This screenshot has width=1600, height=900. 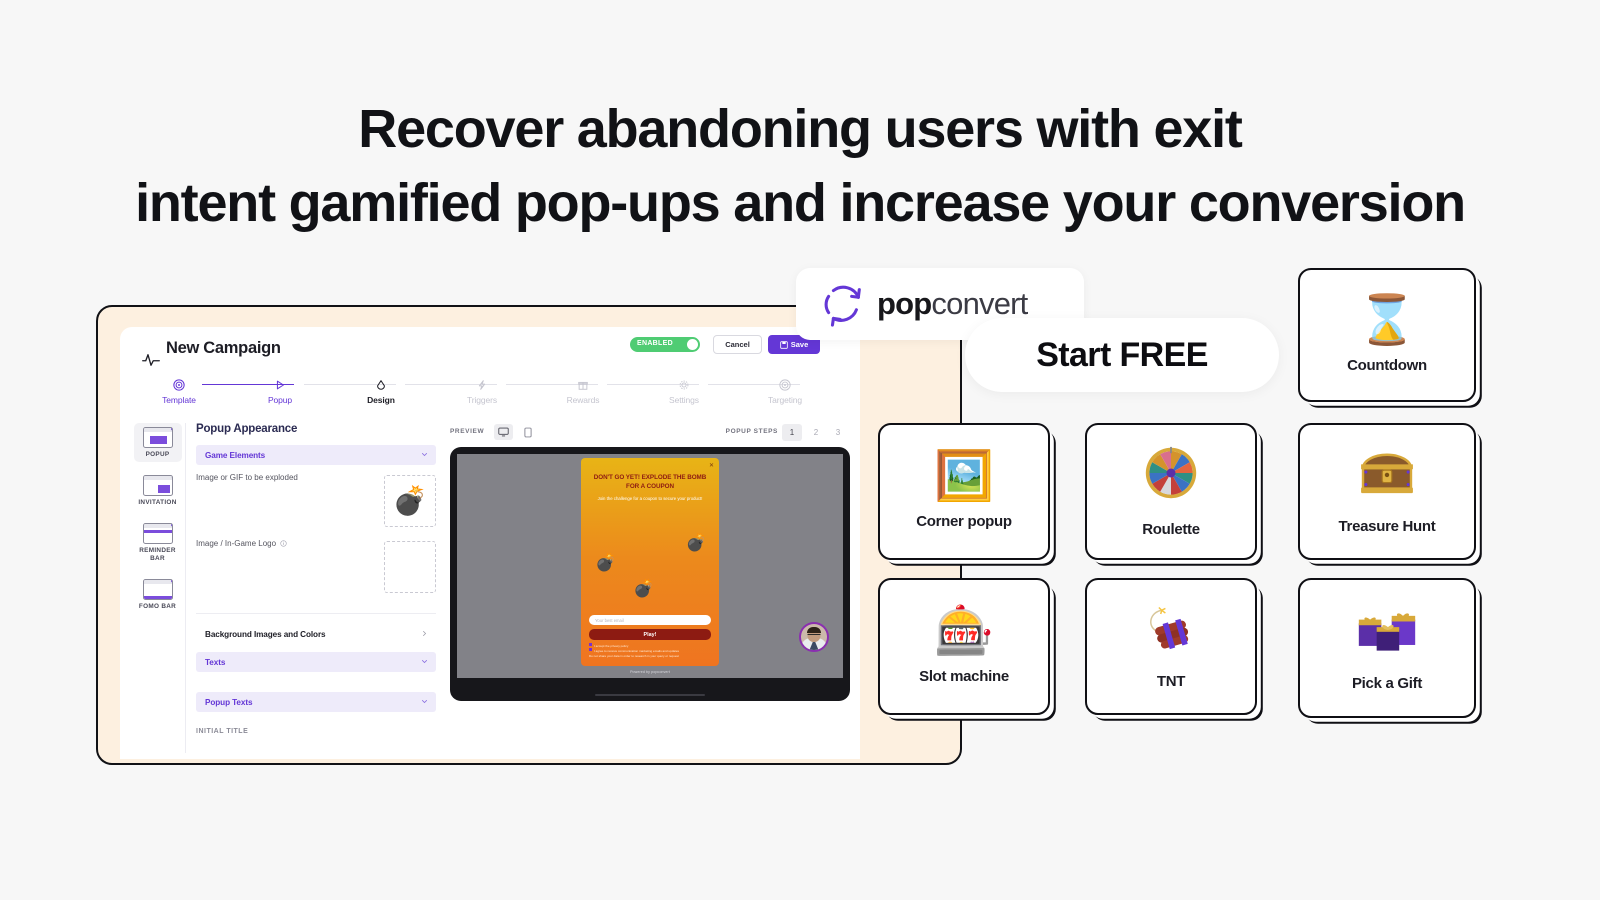 What do you see at coordinates (157, 485) in the screenshot?
I see `invitation-thumb-icon` at bounding box center [157, 485].